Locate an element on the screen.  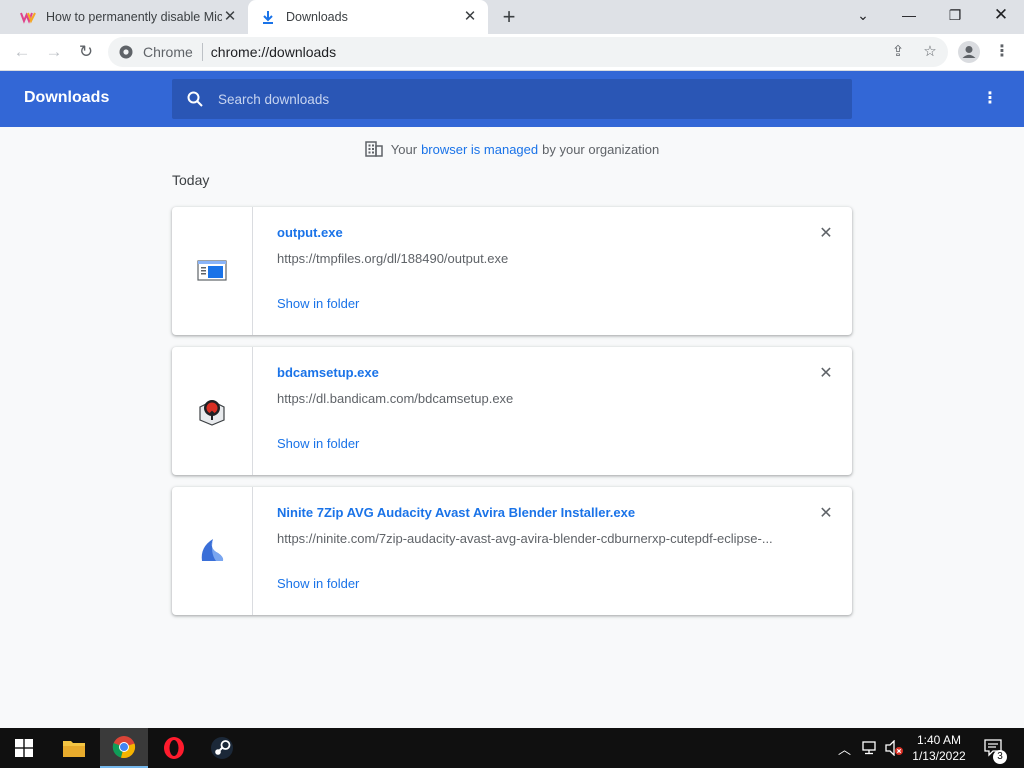
chrome-menu-icon: ⋮ is located at coordinates (1002, 52).